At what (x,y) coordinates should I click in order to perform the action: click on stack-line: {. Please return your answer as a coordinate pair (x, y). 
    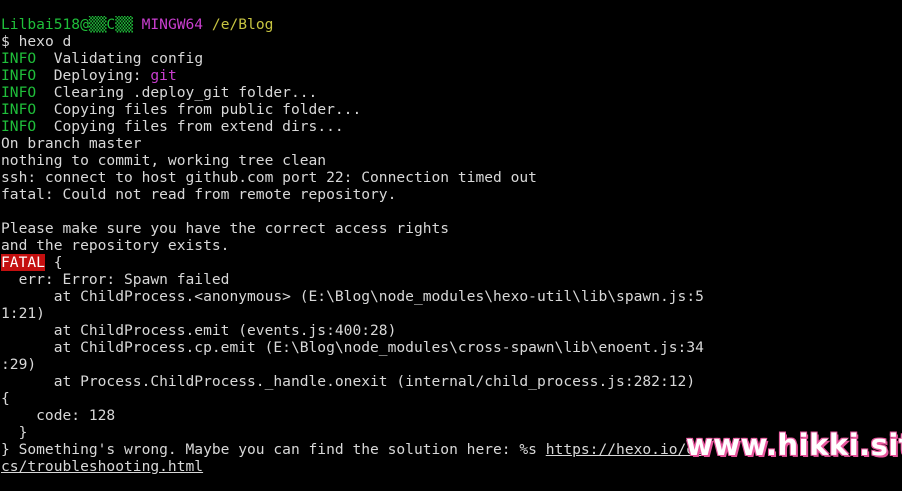
    Looking at the image, I should click on (5, 398).